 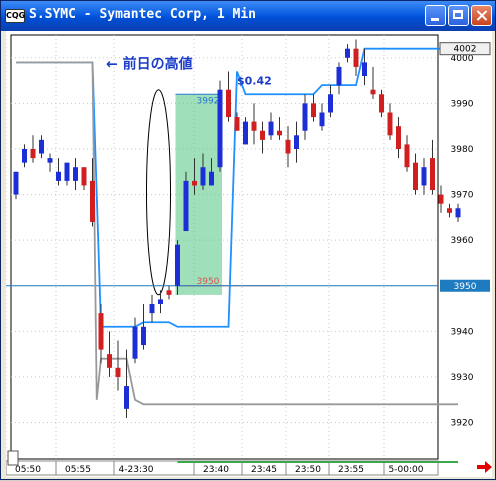 I want to click on high-price-label: 4002, so click(x=465, y=50).